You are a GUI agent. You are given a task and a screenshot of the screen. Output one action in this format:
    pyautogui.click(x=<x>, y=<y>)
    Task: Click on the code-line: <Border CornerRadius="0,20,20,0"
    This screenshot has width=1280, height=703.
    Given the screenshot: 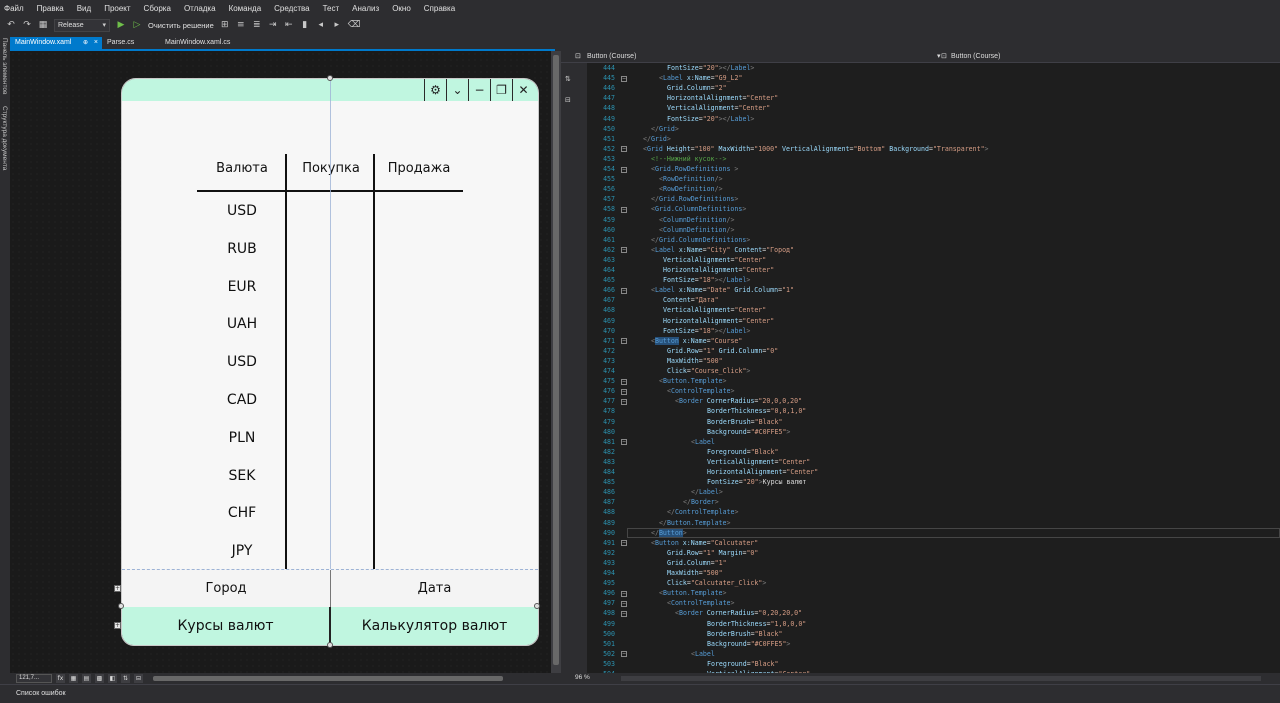 What is the action you would take?
    pyautogui.click(x=738, y=613)
    